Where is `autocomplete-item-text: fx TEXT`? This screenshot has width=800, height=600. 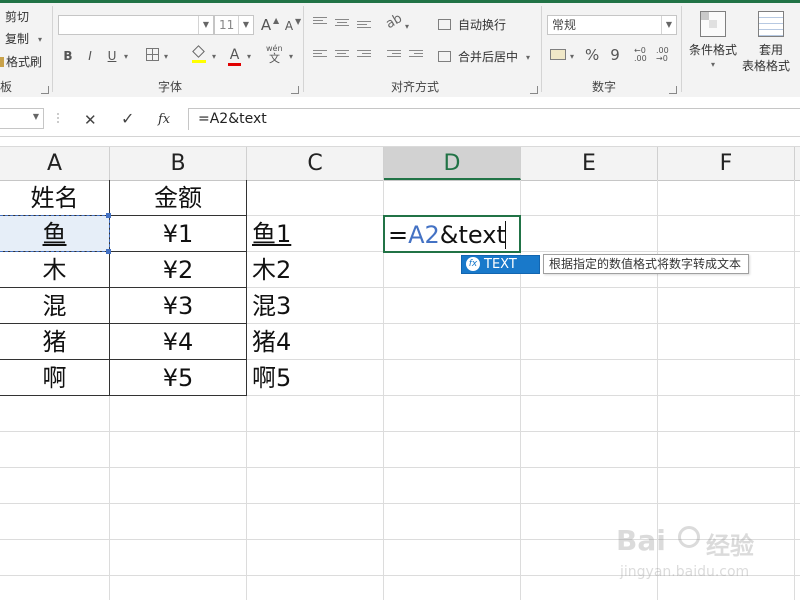
autocomplete-item-text: fx TEXT is located at coordinates (500, 264).